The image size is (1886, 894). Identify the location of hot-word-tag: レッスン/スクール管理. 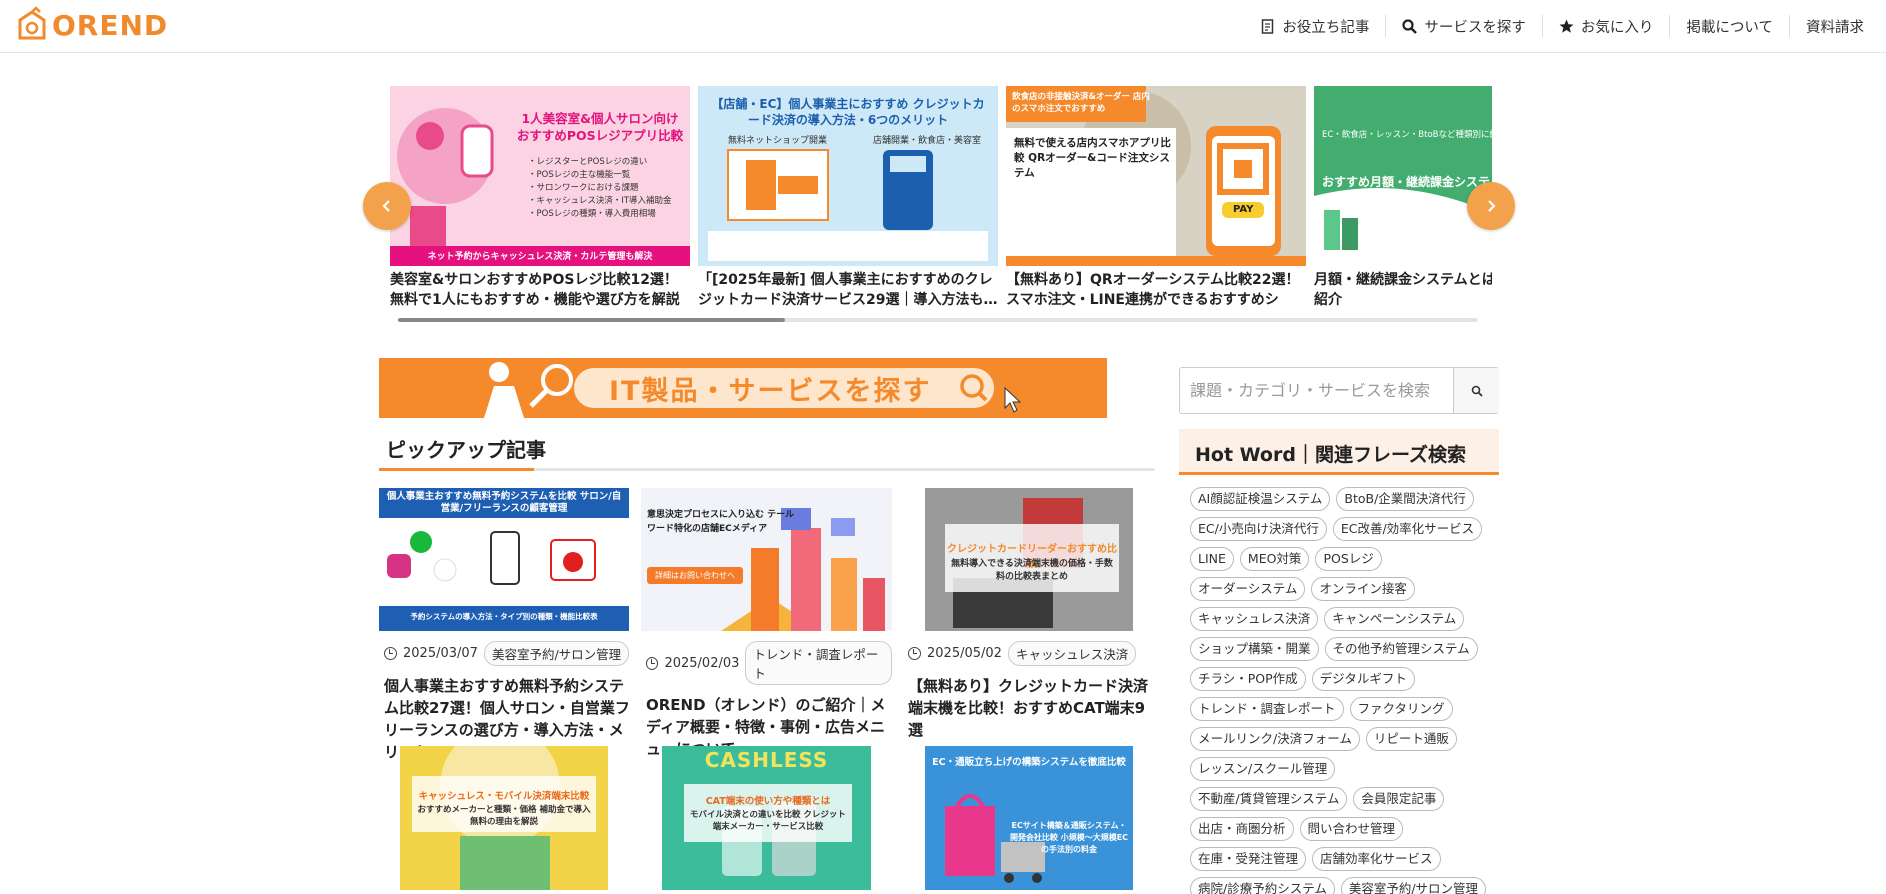
(1263, 769).